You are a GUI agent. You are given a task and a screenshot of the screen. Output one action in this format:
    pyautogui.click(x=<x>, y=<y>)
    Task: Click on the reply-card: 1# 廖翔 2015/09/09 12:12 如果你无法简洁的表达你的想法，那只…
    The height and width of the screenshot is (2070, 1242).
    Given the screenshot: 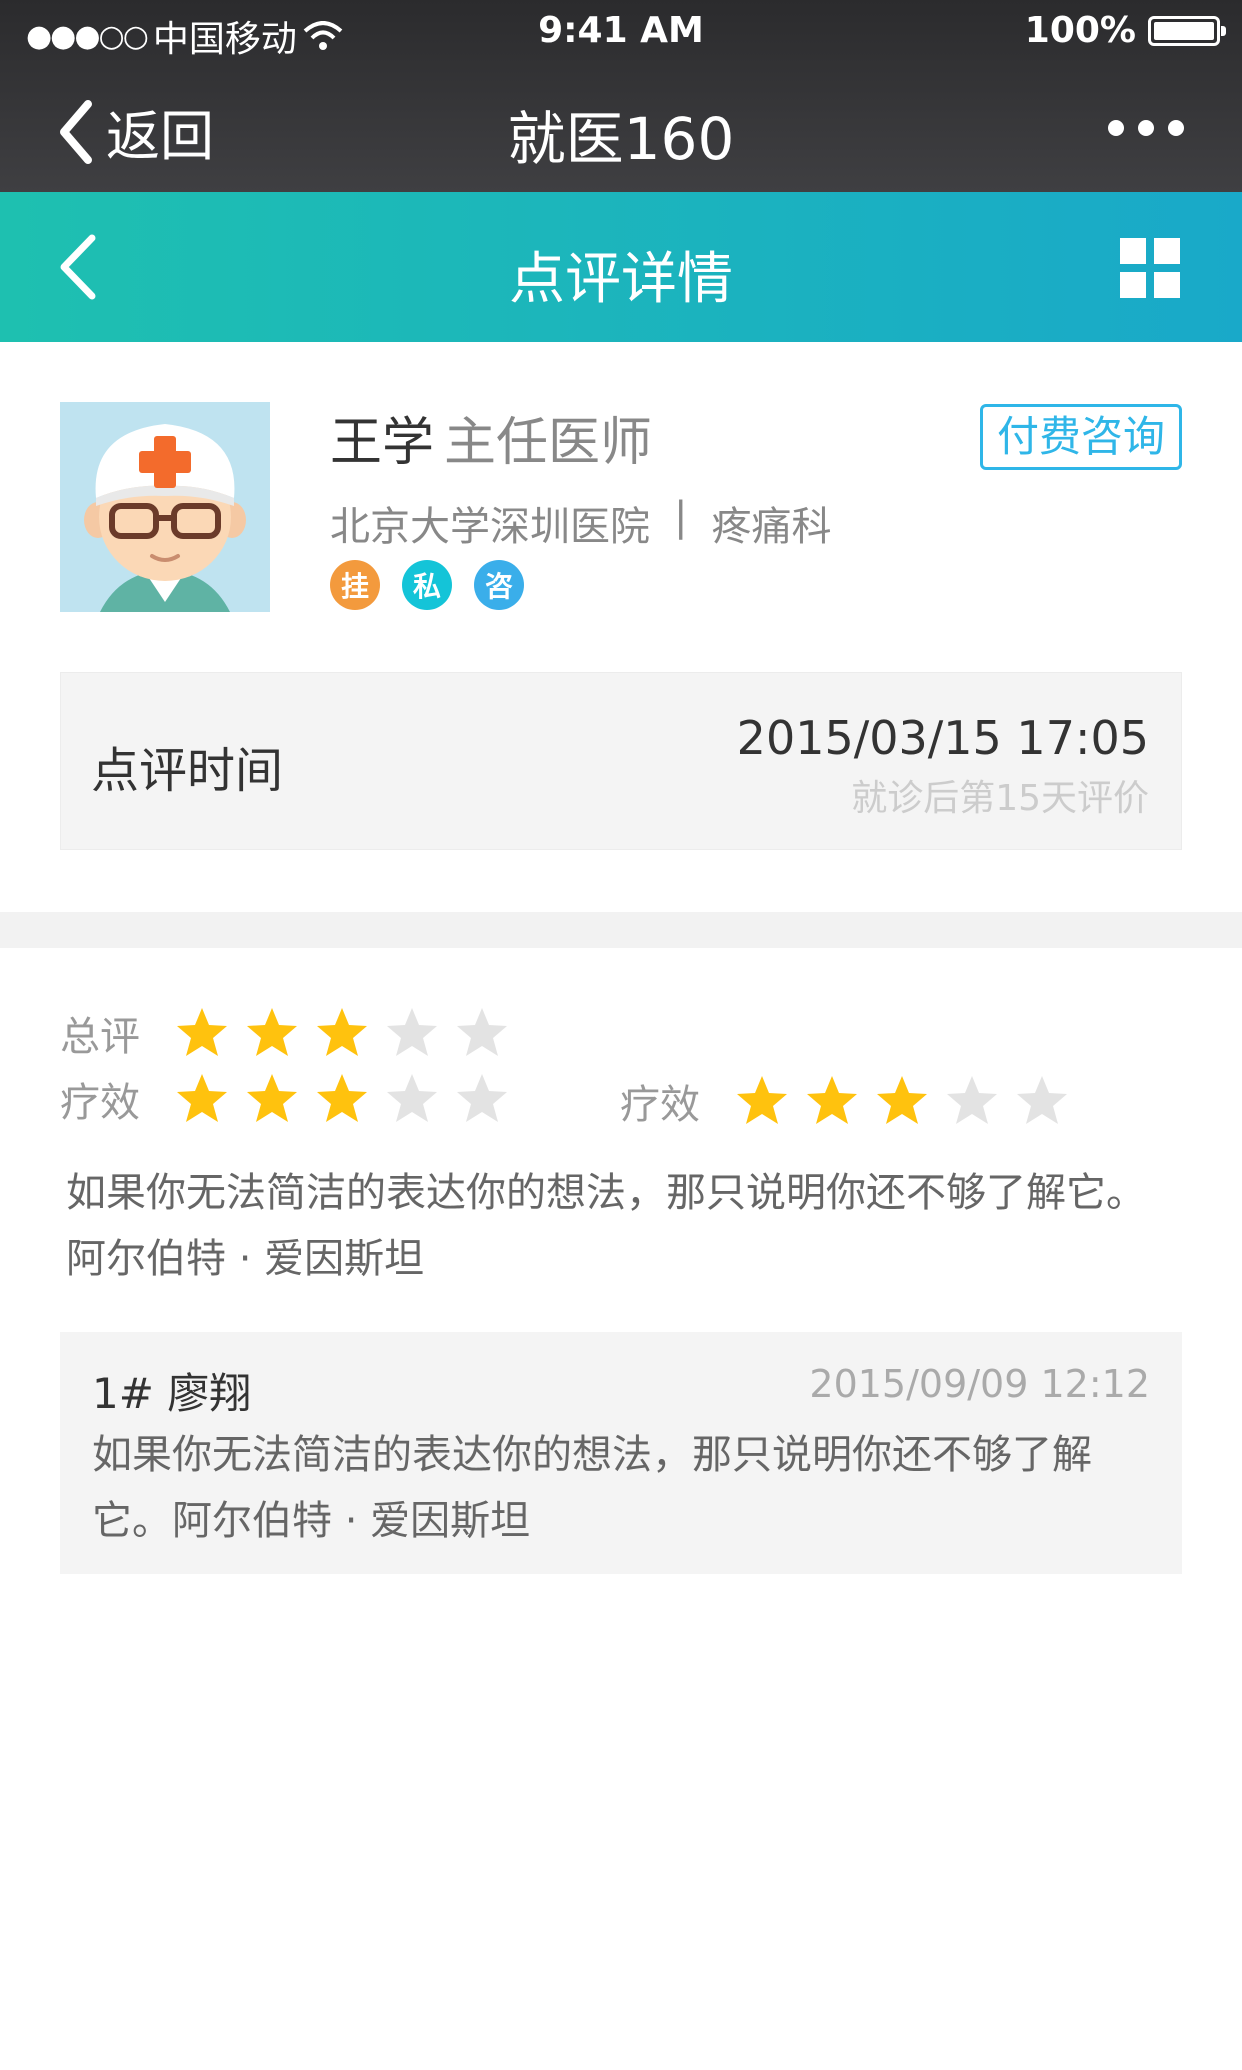 What is the action you would take?
    pyautogui.click(x=621, y=1453)
    